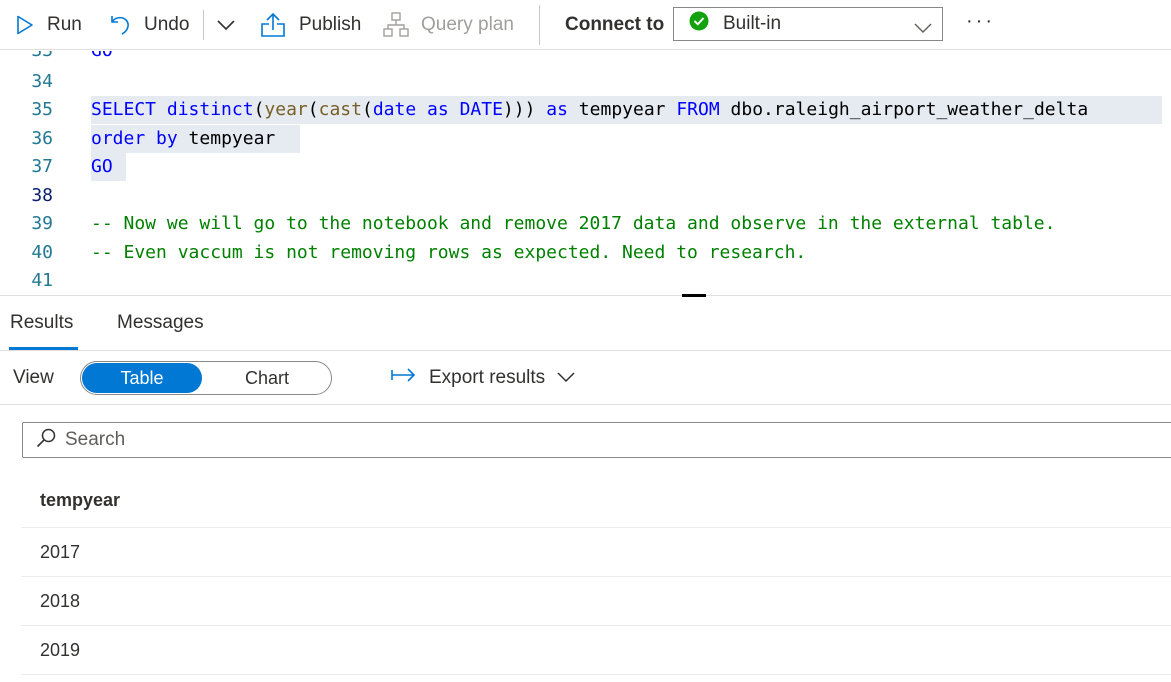 The width and height of the screenshot is (1171, 682). I want to click on connection-value: Built-in, so click(752, 23).